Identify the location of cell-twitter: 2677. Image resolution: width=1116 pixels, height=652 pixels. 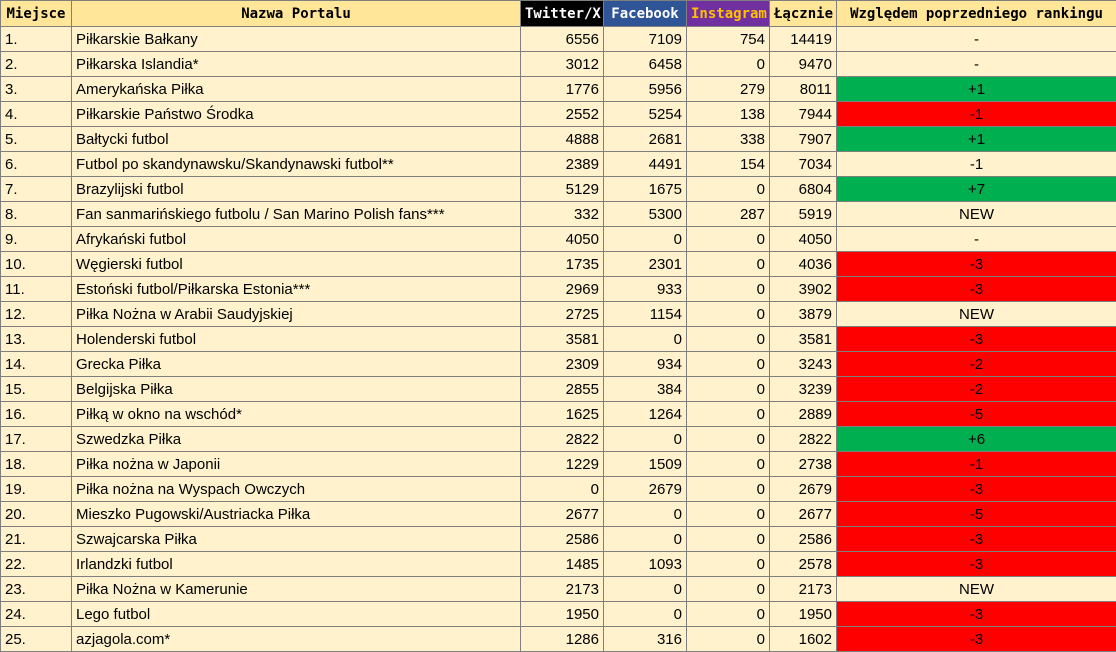
(562, 514).